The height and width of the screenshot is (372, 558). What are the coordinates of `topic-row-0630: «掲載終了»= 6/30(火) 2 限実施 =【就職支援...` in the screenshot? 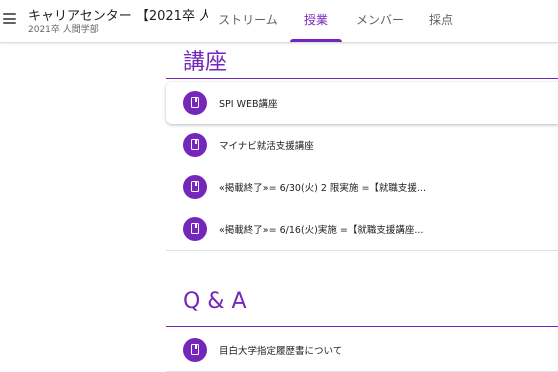 It's located at (362, 187).